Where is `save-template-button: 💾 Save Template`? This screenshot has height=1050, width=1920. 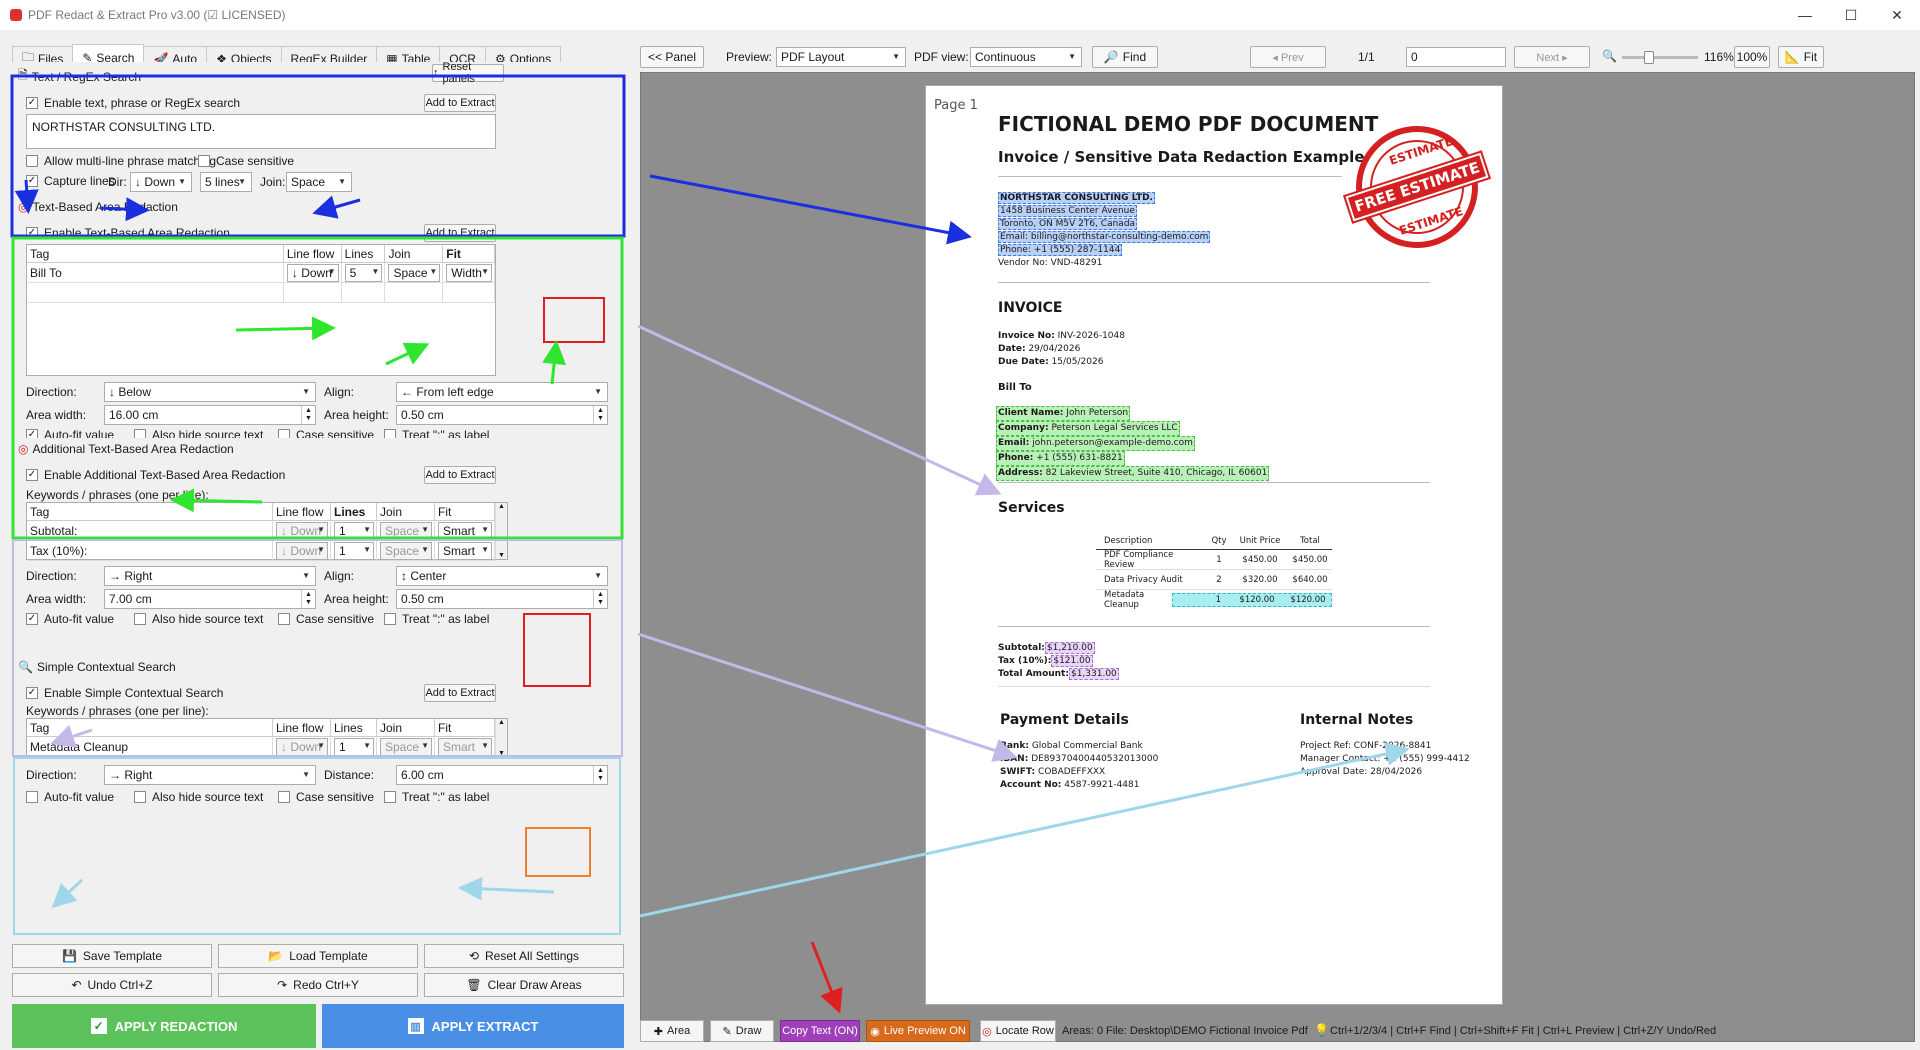
save-template-button: 💾 Save Template is located at coordinates (112, 956).